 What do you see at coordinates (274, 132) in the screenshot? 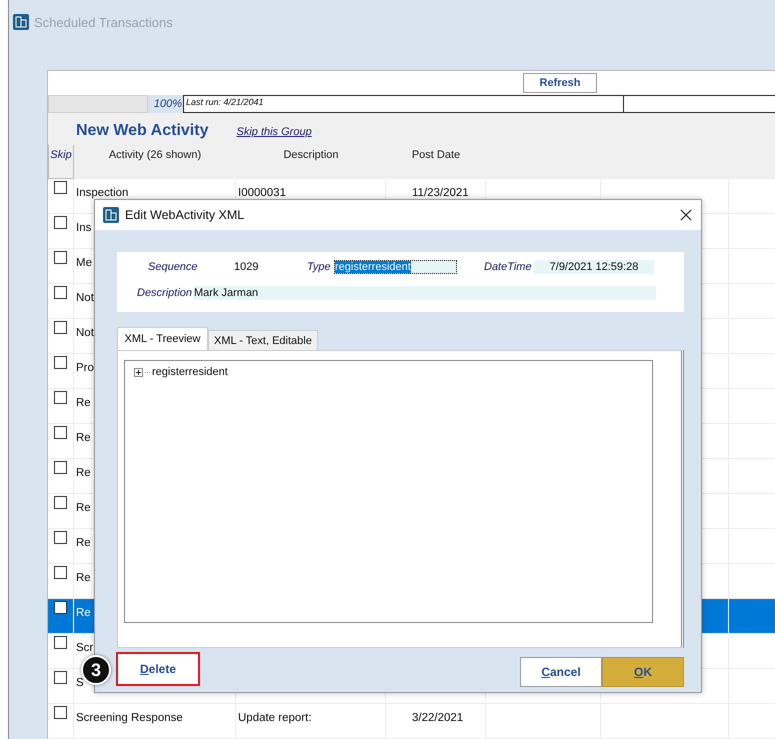
I see `skip-group-link: Skip this Group` at bounding box center [274, 132].